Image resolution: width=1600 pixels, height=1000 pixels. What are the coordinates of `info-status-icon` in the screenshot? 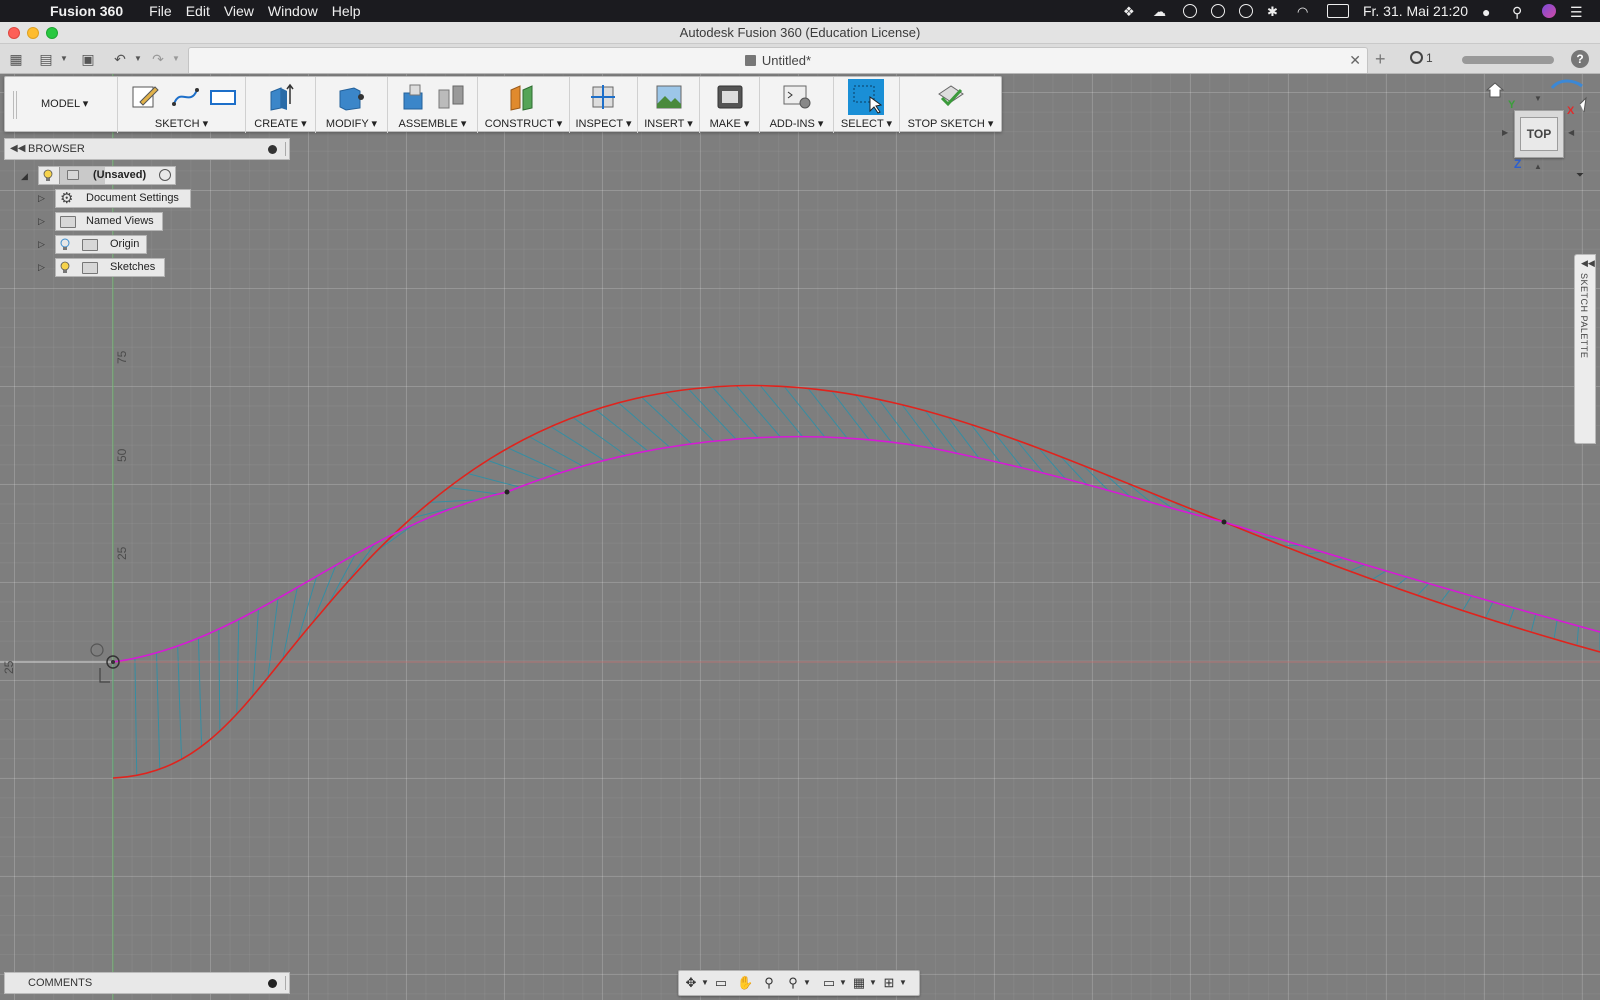 It's located at (1189, 11).